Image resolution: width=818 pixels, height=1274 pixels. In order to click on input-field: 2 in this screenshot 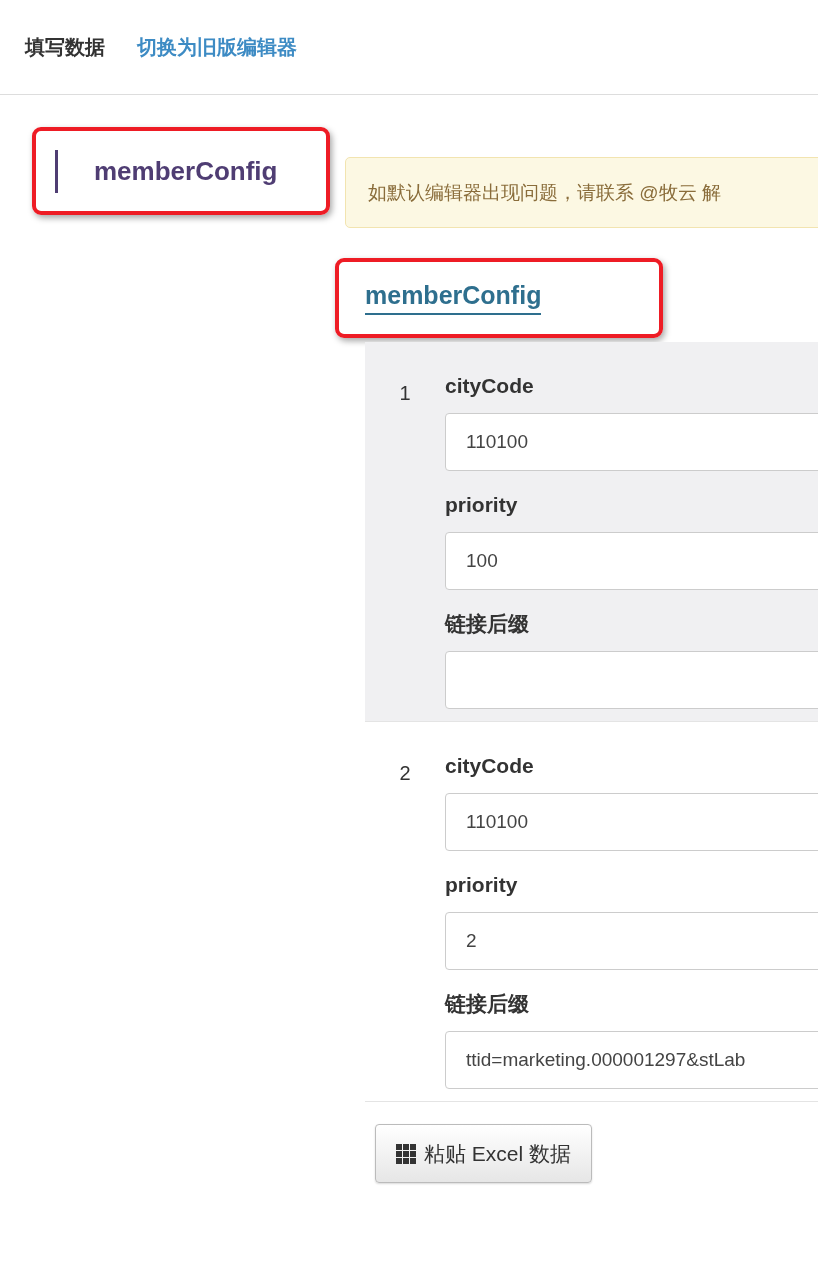, I will do `click(631, 941)`.